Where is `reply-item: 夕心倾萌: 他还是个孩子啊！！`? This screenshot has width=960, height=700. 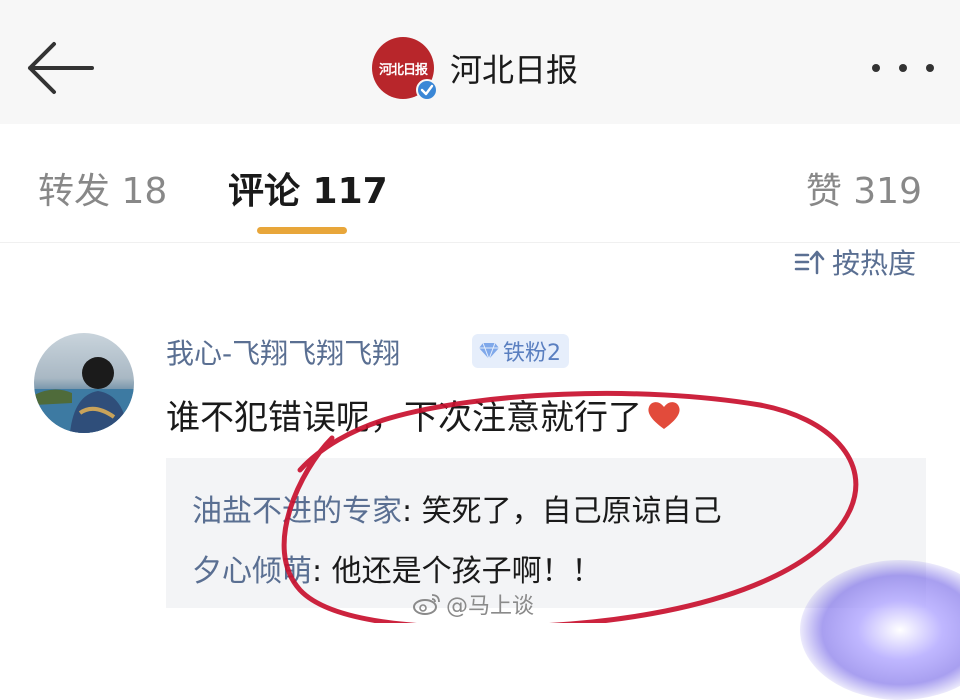
reply-item: 夕心倾萌: 他还是个孩子啊！！ is located at coordinates (397, 568).